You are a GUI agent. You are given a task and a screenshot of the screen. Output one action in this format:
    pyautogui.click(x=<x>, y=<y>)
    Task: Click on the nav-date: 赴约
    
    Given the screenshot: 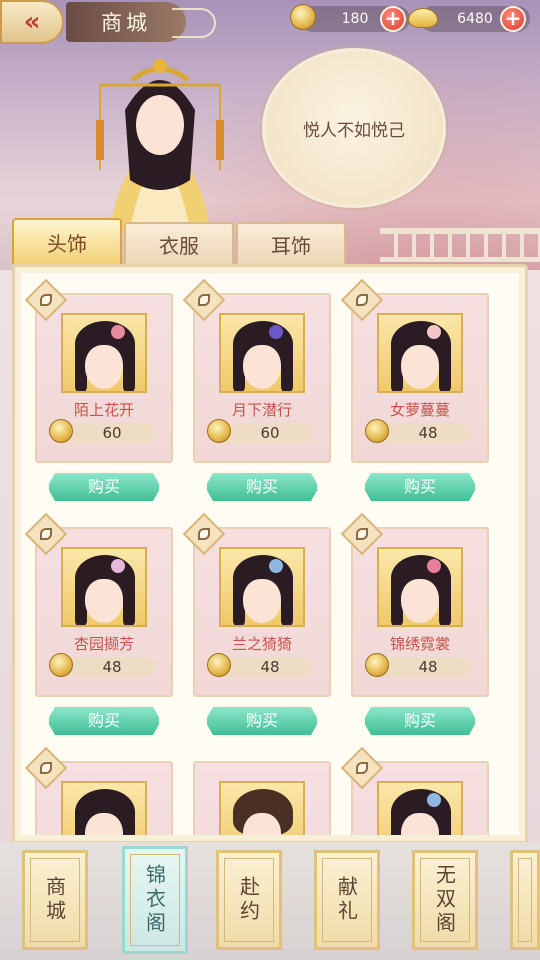 What is the action you would take?
    pyautogui.click(x=249, y=900)
    